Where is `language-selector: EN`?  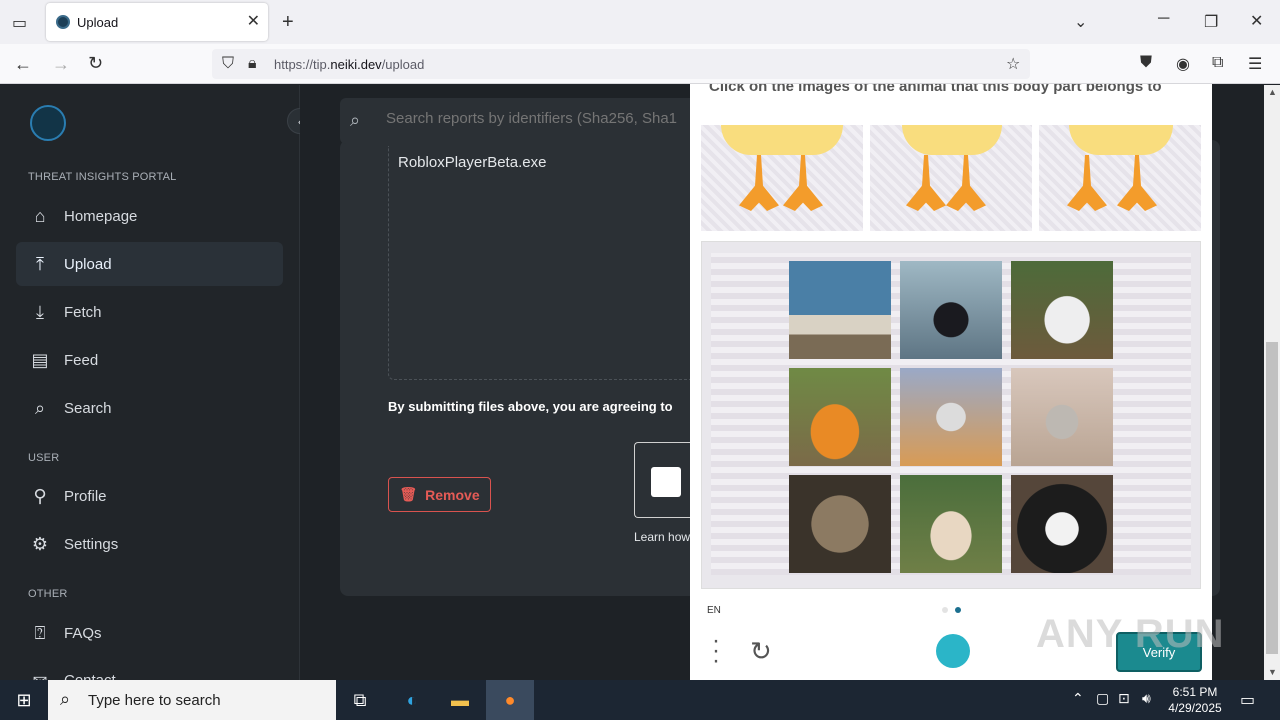 language-selector: EN is located at coordinates (714, 610).